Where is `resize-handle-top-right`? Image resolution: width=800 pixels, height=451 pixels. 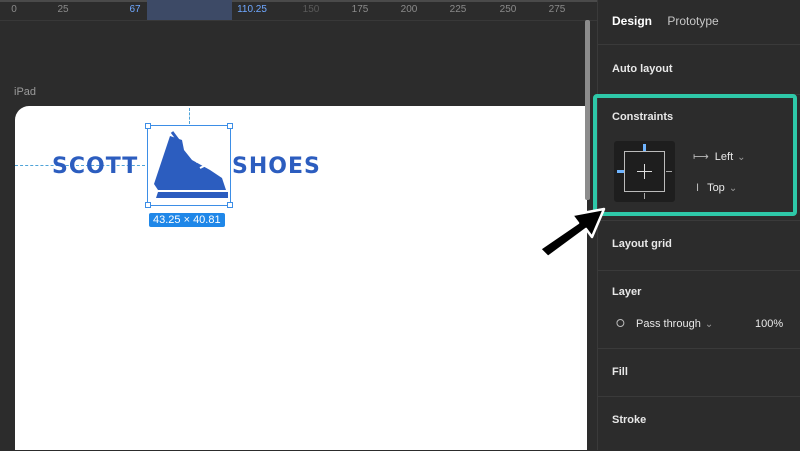 resize-handle-top-right is located at coordinates (230, 126).